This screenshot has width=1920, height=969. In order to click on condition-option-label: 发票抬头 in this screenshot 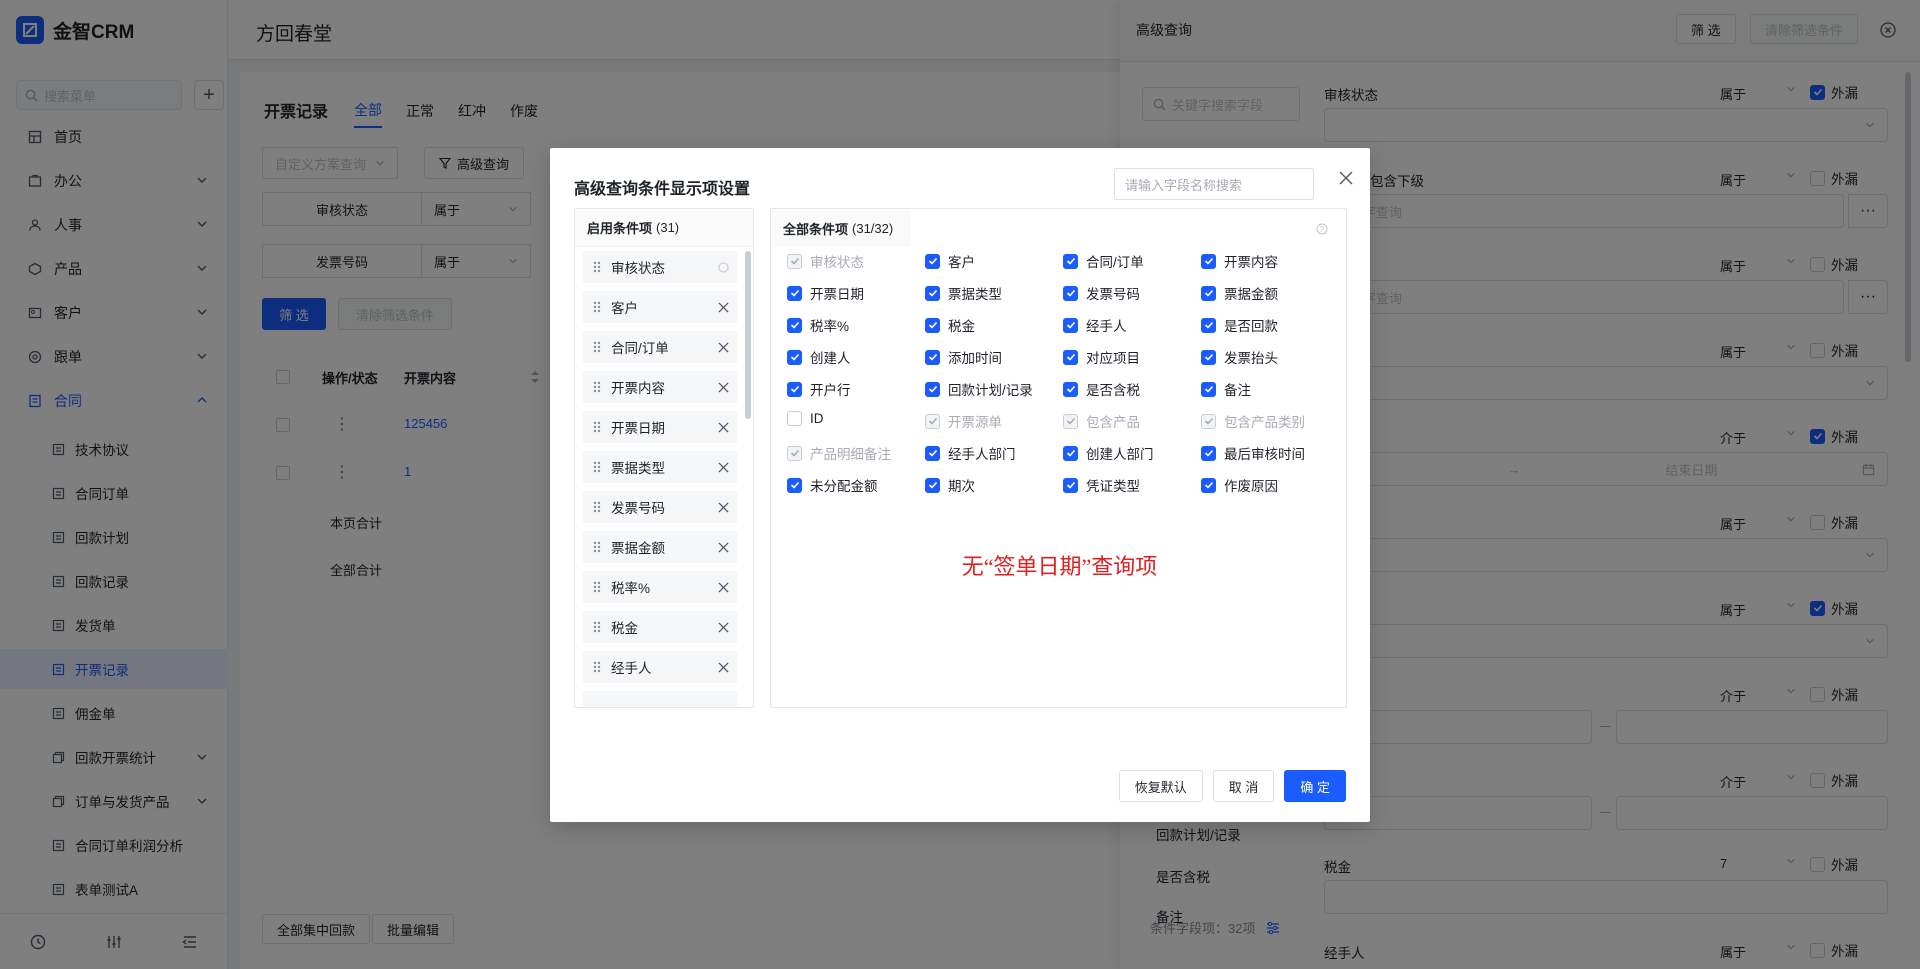, I will do `click(1251, 358)`.